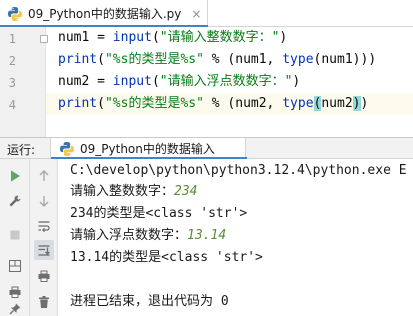 The width and height of the screenshot is (413, 316). I want to click on console-line-output: 234的类型是<class 'str'>, so click(159, 213).